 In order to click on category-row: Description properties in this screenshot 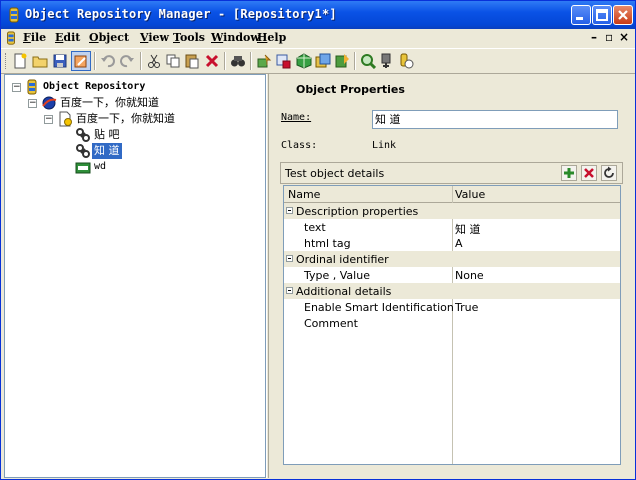, I will do `click(452, 211)`.